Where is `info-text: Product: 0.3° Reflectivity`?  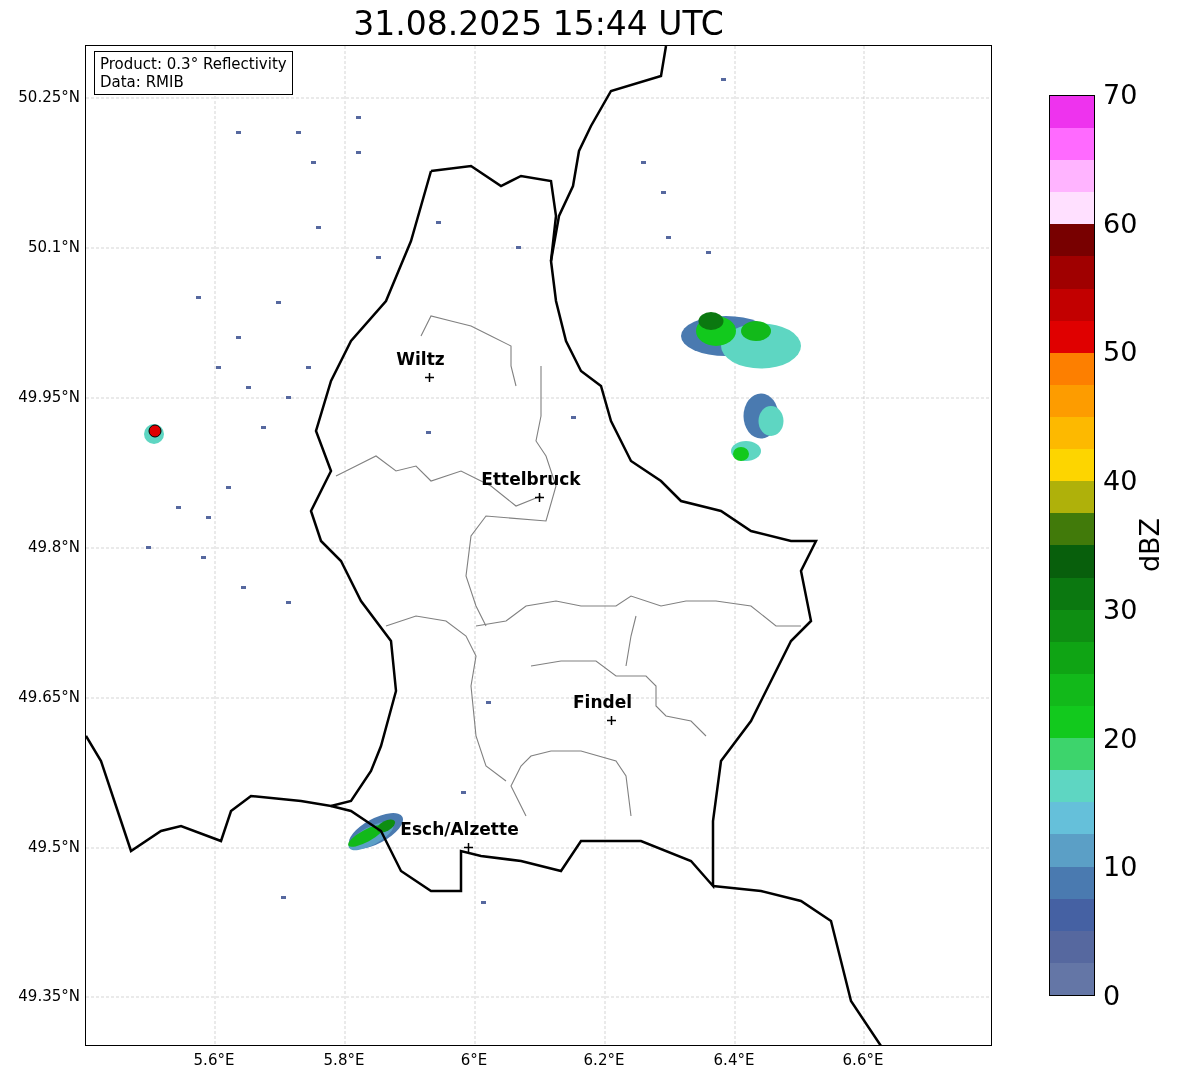 info-text: Product: 0.3° Reflectivity is located at coordinates (193, 64).